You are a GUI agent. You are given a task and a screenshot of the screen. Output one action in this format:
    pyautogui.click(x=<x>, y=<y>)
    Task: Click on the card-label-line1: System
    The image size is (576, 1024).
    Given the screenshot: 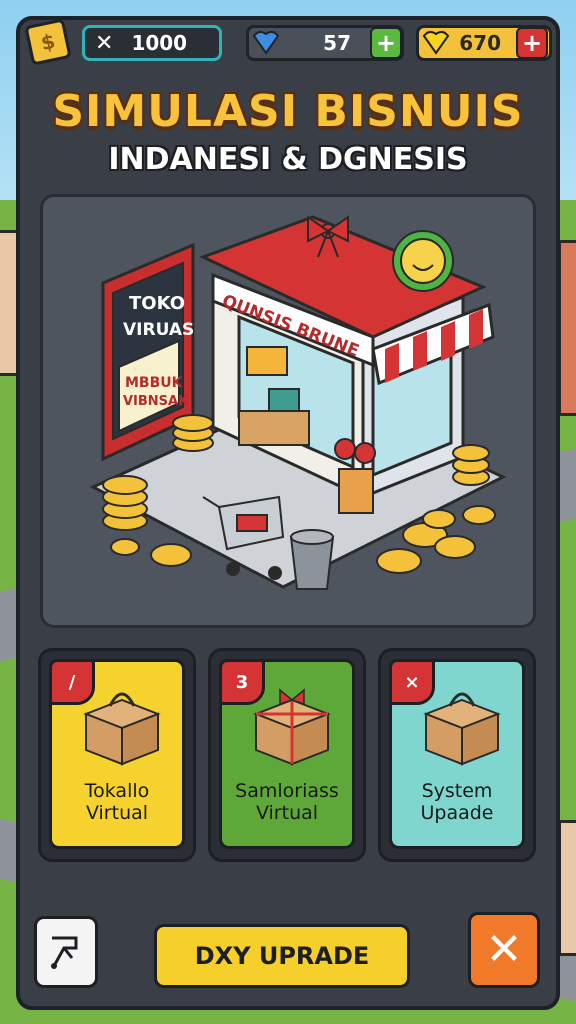 What is the action you would take?
    pyautogui.click(x=457, y=791)
    